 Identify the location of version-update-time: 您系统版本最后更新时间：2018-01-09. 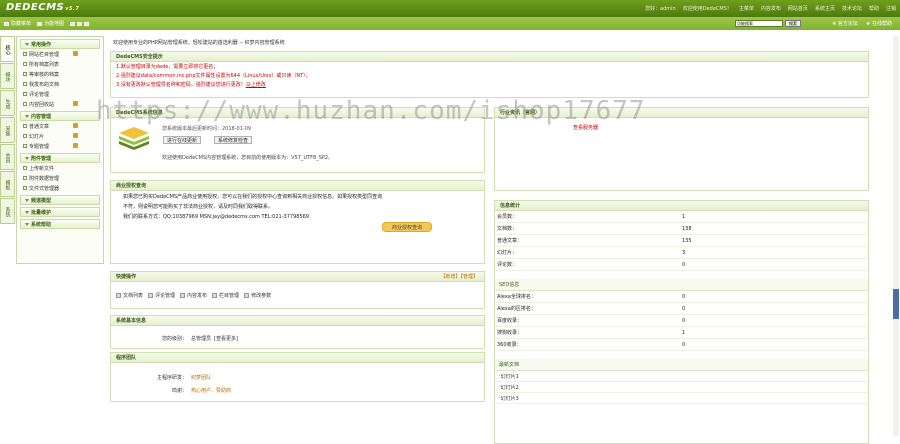
(207, 129).